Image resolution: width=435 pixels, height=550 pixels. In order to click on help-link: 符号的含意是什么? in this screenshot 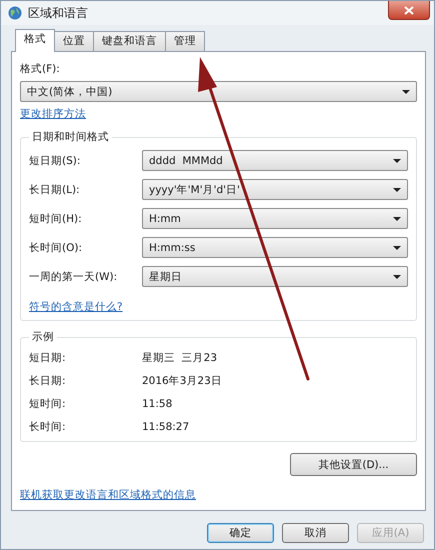, I will do `click(76, 307)`.